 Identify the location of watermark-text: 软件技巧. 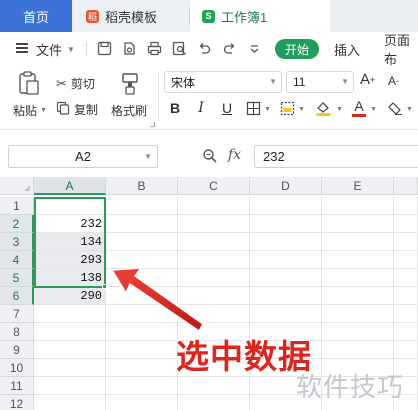
(350, 388).